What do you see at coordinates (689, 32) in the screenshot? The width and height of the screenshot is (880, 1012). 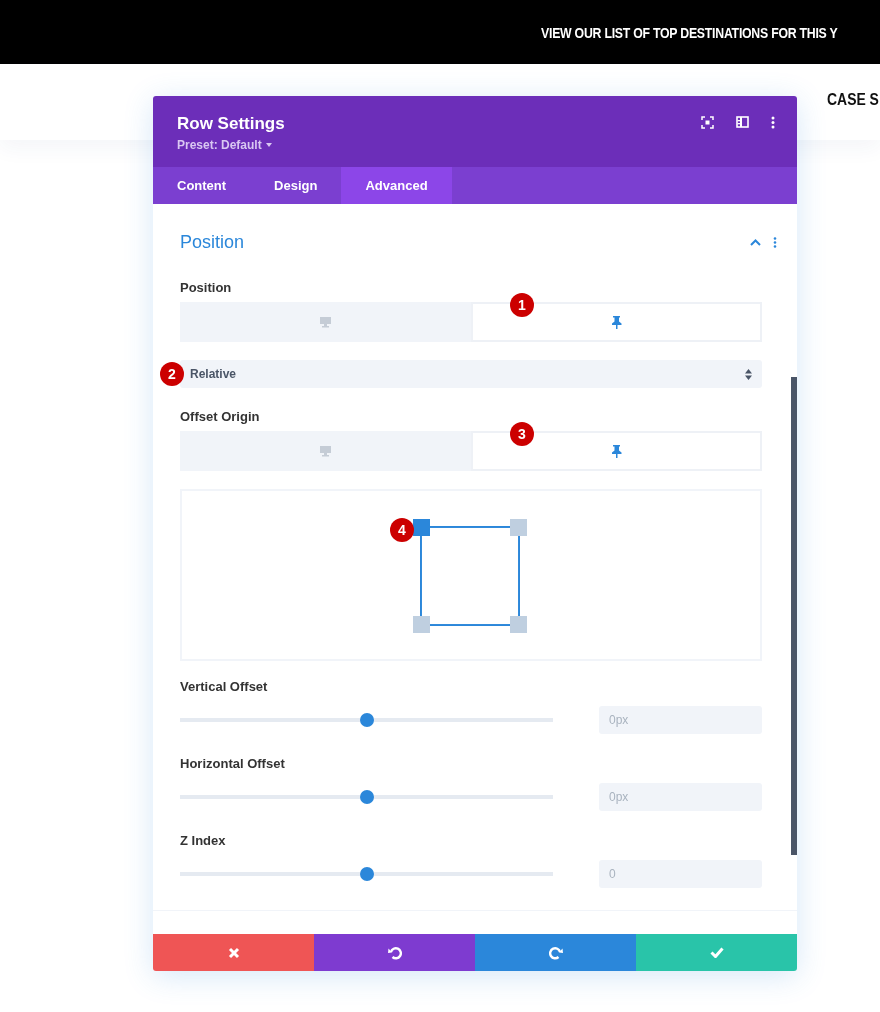 I see `banner-text: VIEW OUR LIST OF TOP DESTINATIONS FOR THIS Y` at bounding box center [689, 32].